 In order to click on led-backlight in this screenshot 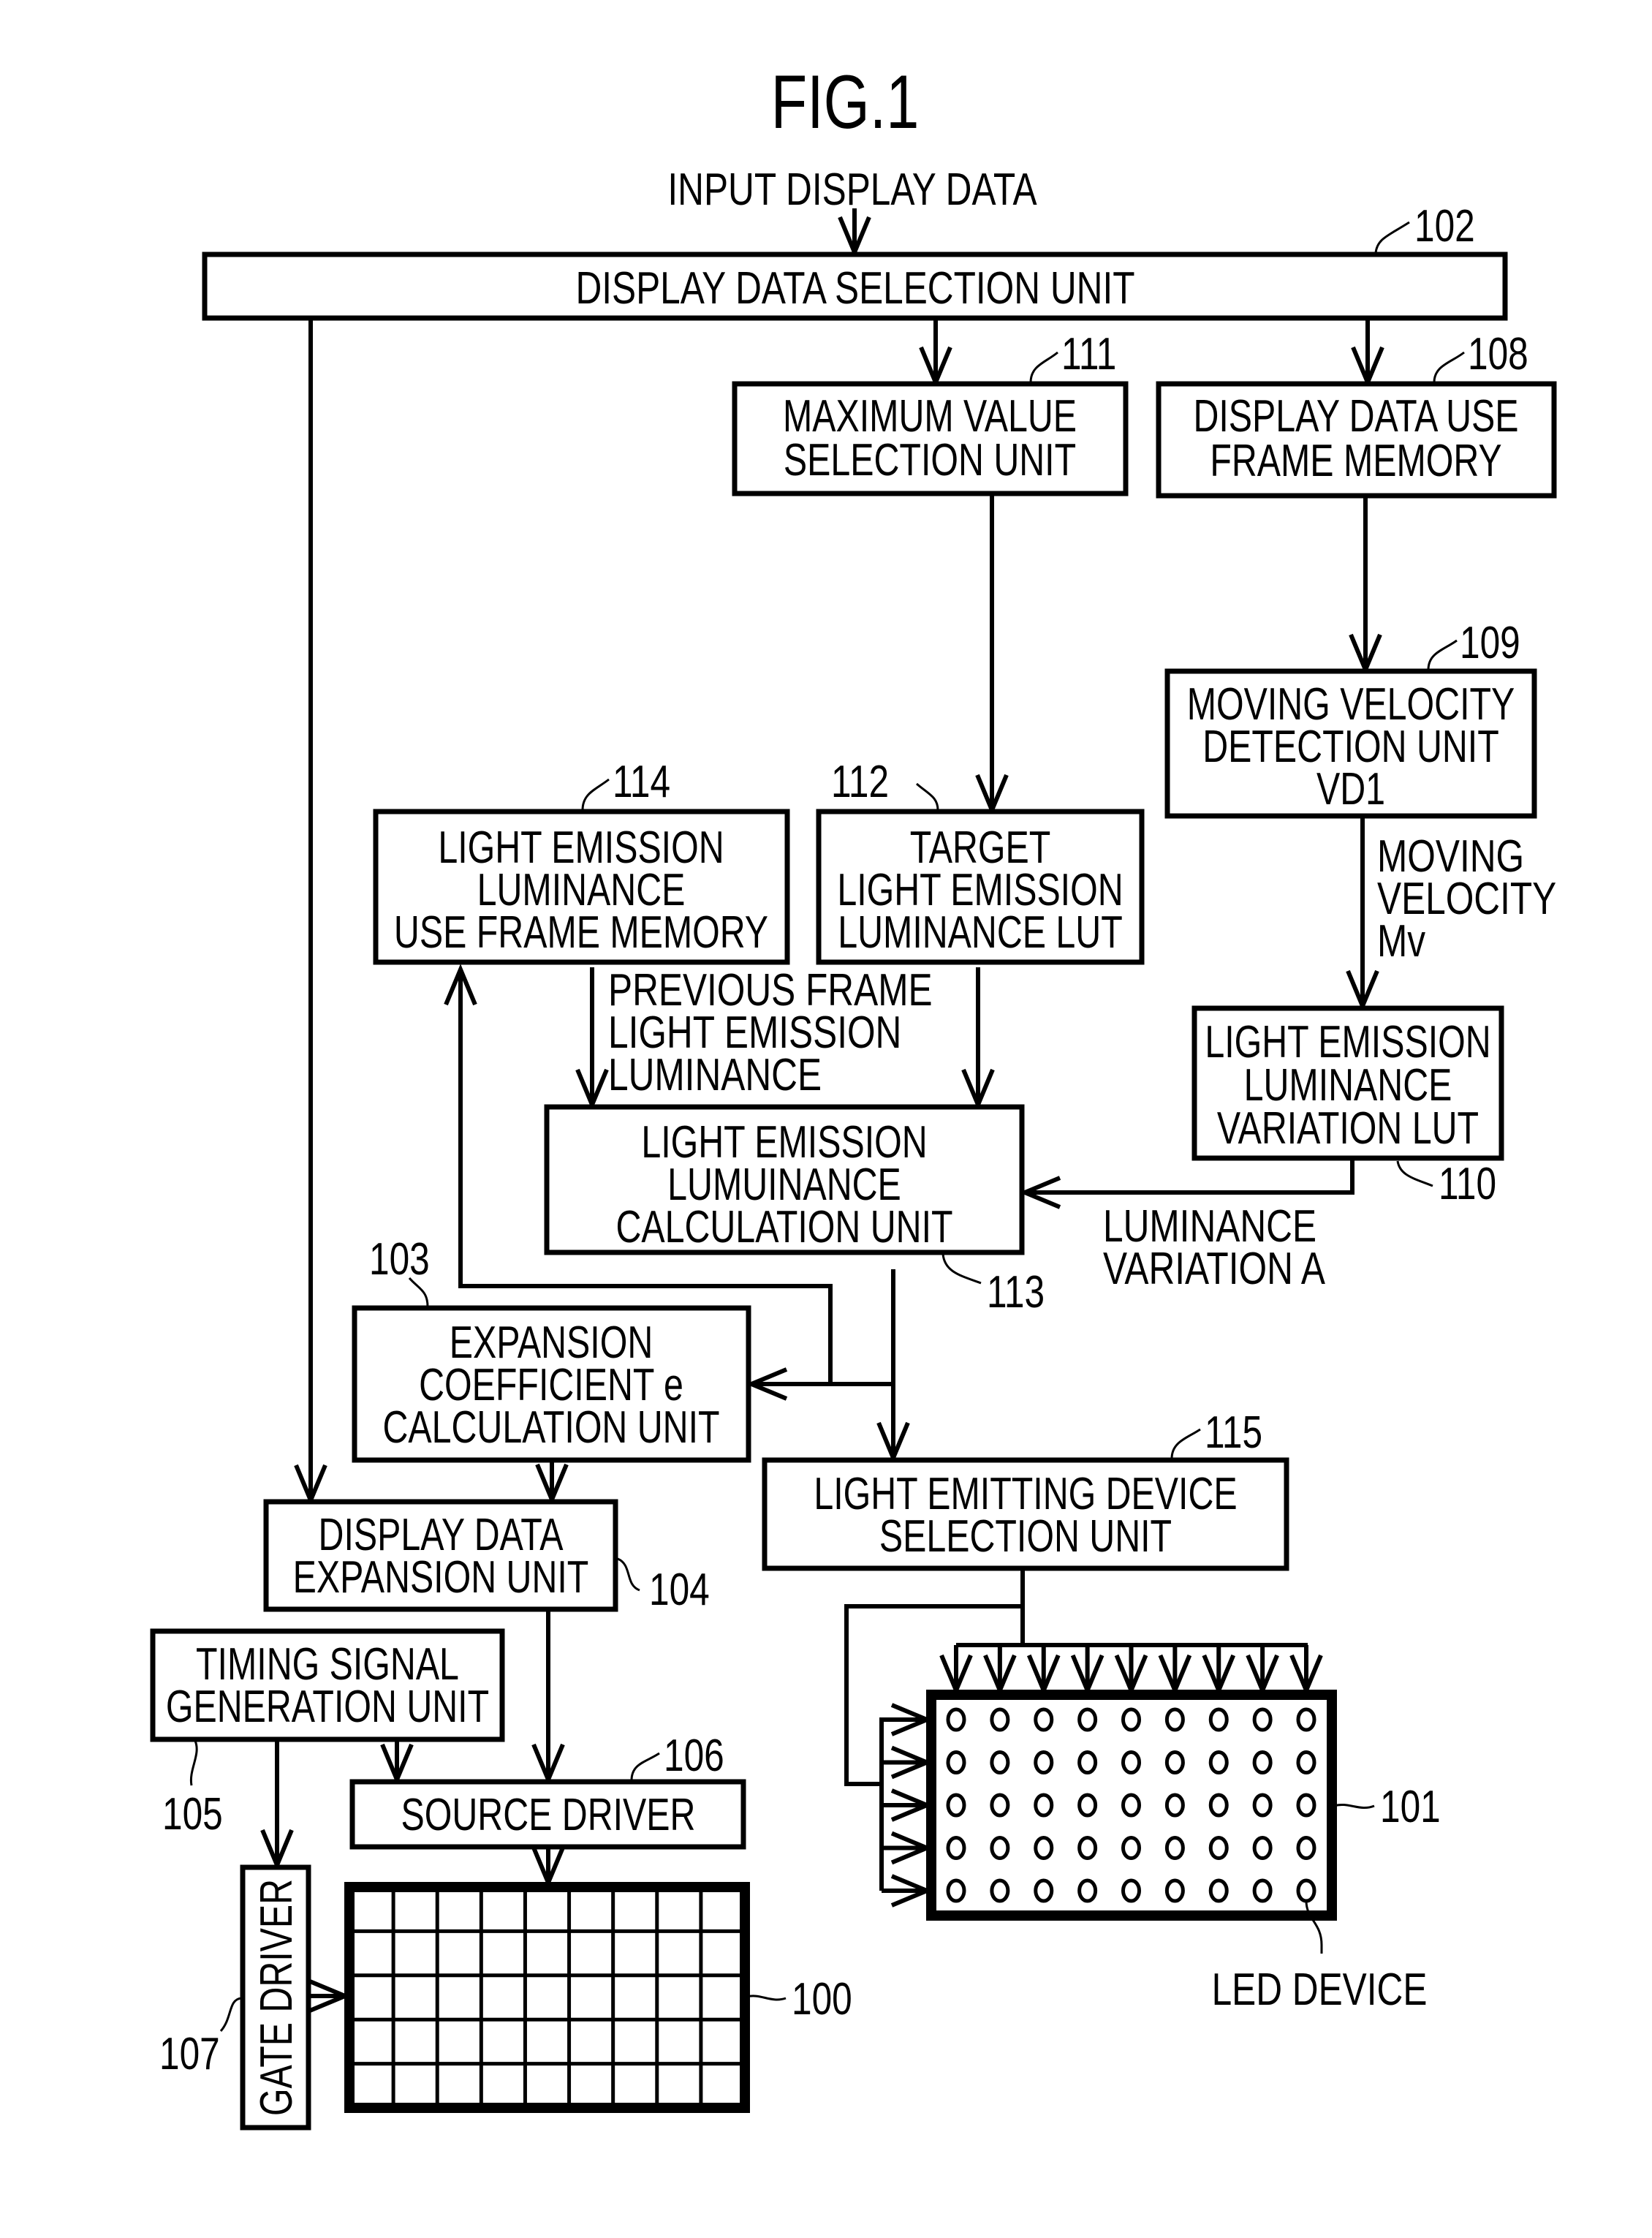, I will do `click(1131, 1805)`.